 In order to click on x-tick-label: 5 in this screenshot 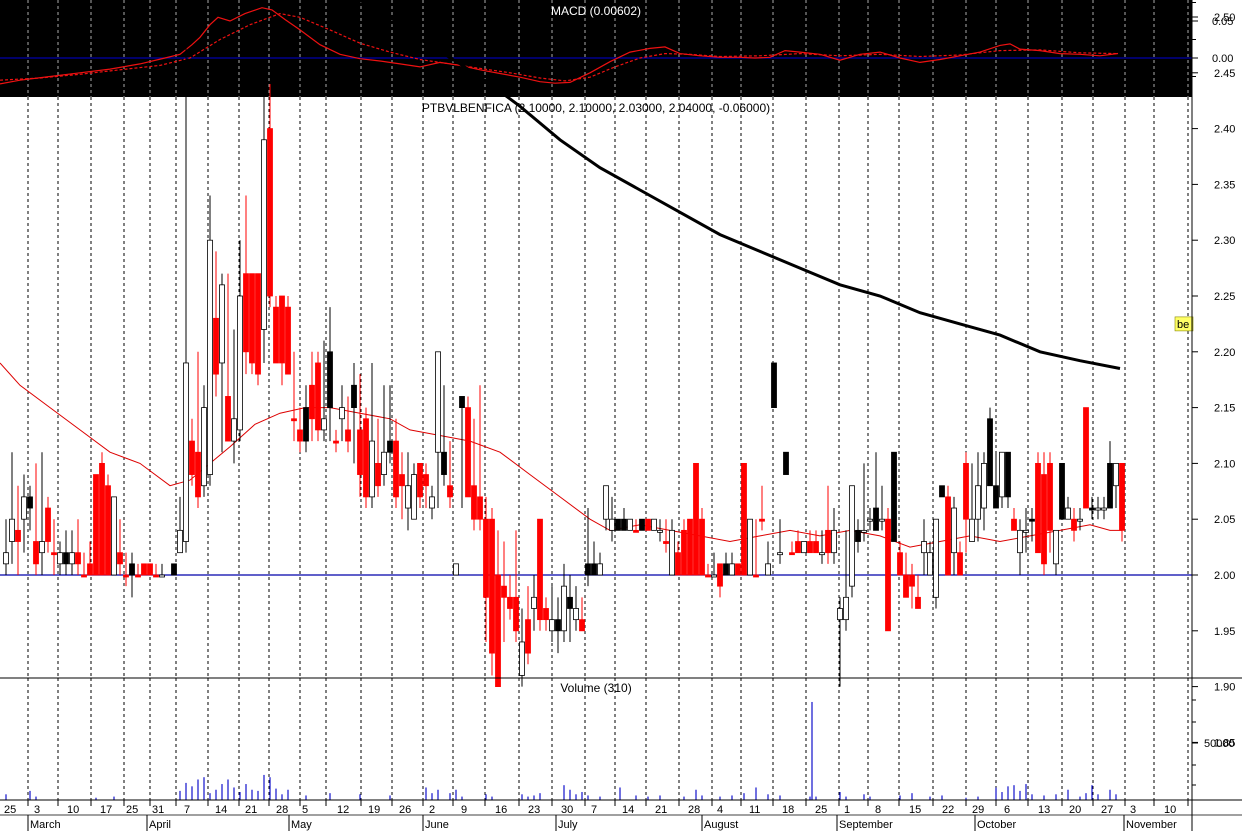, I will do `click(305, 810)`.